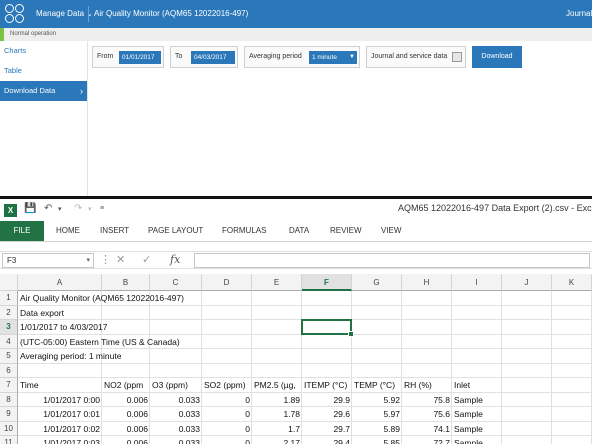  I want to click on more-options-icon: ⋮, so click(105, 259).